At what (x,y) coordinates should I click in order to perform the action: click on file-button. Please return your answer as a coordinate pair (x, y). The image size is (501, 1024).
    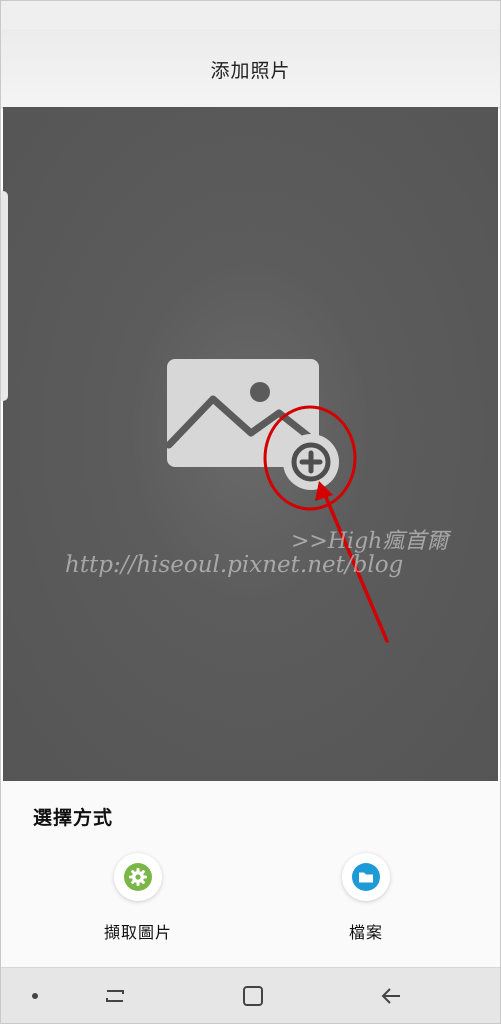
    Looking at the image, I should click on (366, 877).